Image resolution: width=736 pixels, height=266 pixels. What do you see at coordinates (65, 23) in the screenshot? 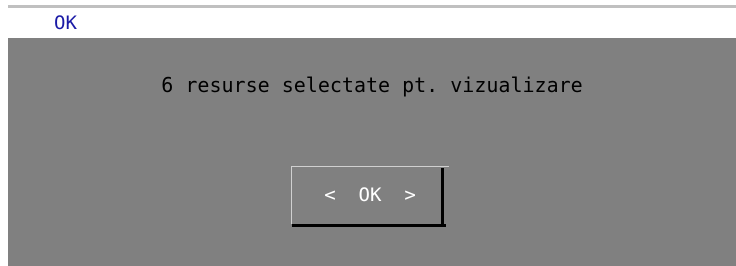
I see `window-title: OK` at bounding box center [65, 23].